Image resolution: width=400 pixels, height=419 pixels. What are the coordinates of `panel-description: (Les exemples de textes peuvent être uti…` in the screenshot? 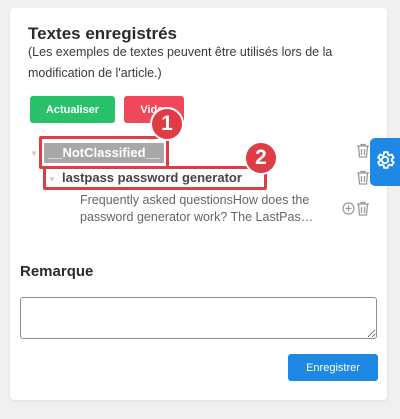 It's located at (180, 62).